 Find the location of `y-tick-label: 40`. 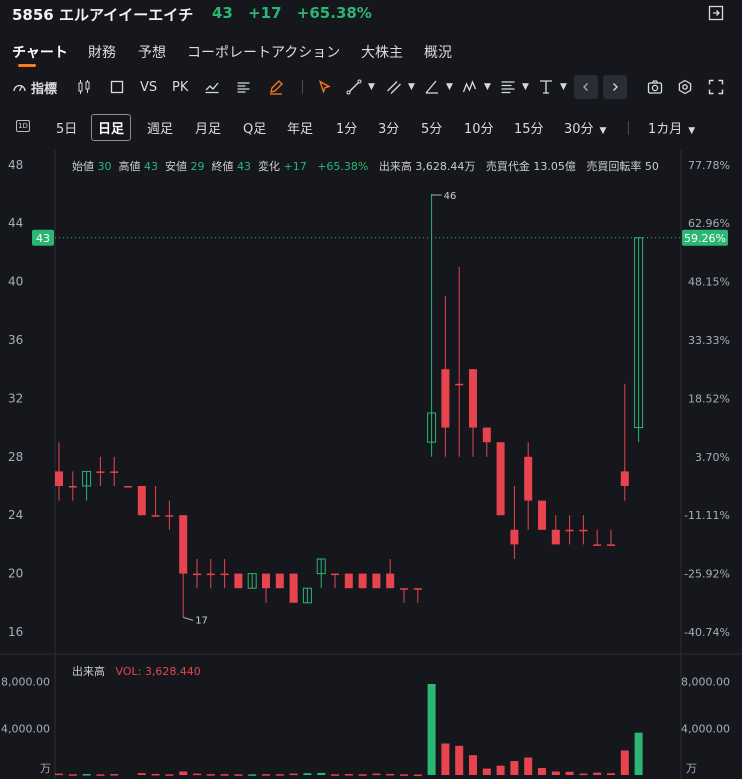

y-tick-label: 40 is located at coordinates (15, 282).